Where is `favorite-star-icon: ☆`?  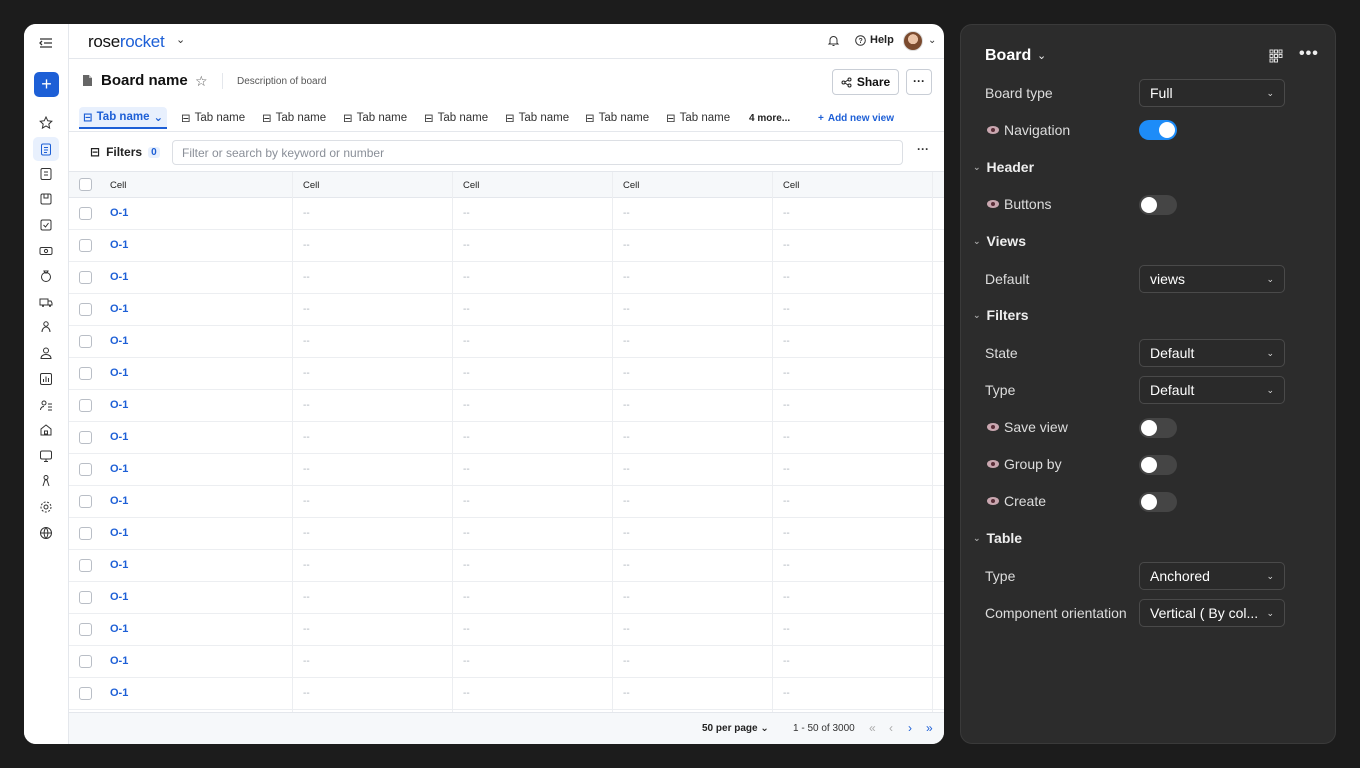
favorite-star-icon: ☆ is located at coordinates (201, 81).